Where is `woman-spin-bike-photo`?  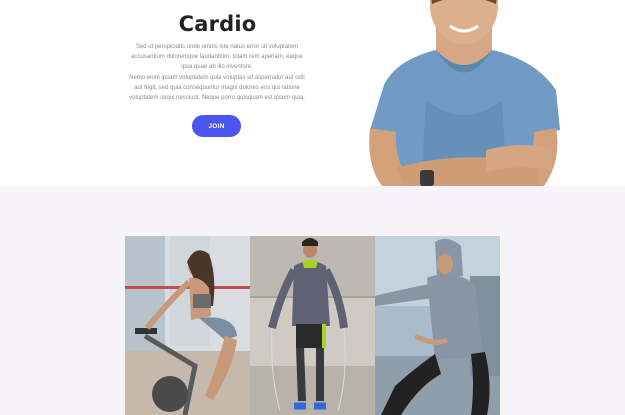 woman-spin-bike-photo is located at coordinates (187, 325).